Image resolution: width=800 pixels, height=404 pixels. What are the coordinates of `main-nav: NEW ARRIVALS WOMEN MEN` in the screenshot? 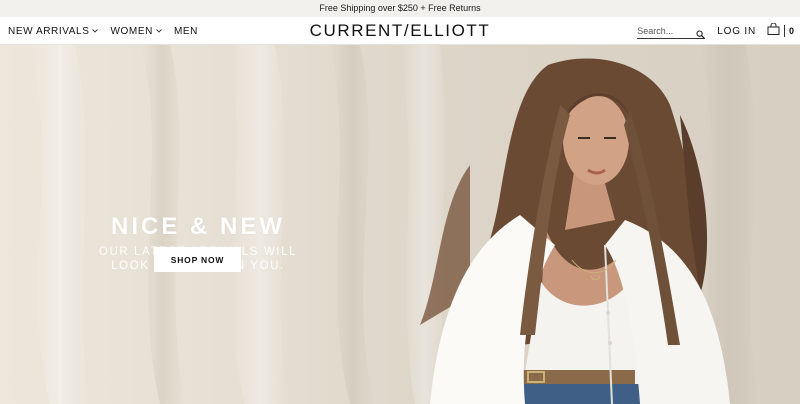 It's located at (103, 31).